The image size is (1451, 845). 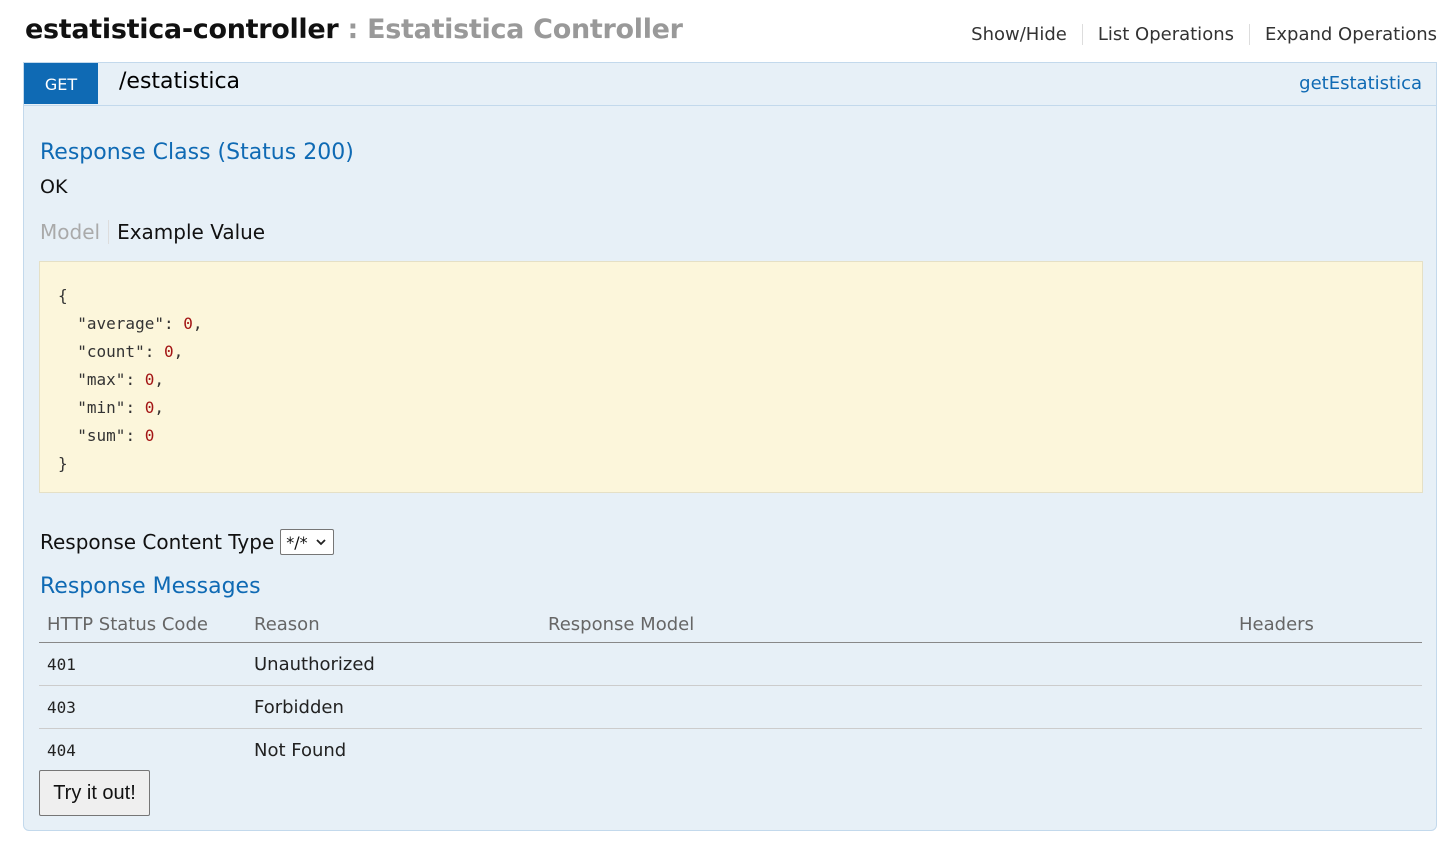 I want to click on table-row: 401 Unauthorized, so click(x=730, y=664).